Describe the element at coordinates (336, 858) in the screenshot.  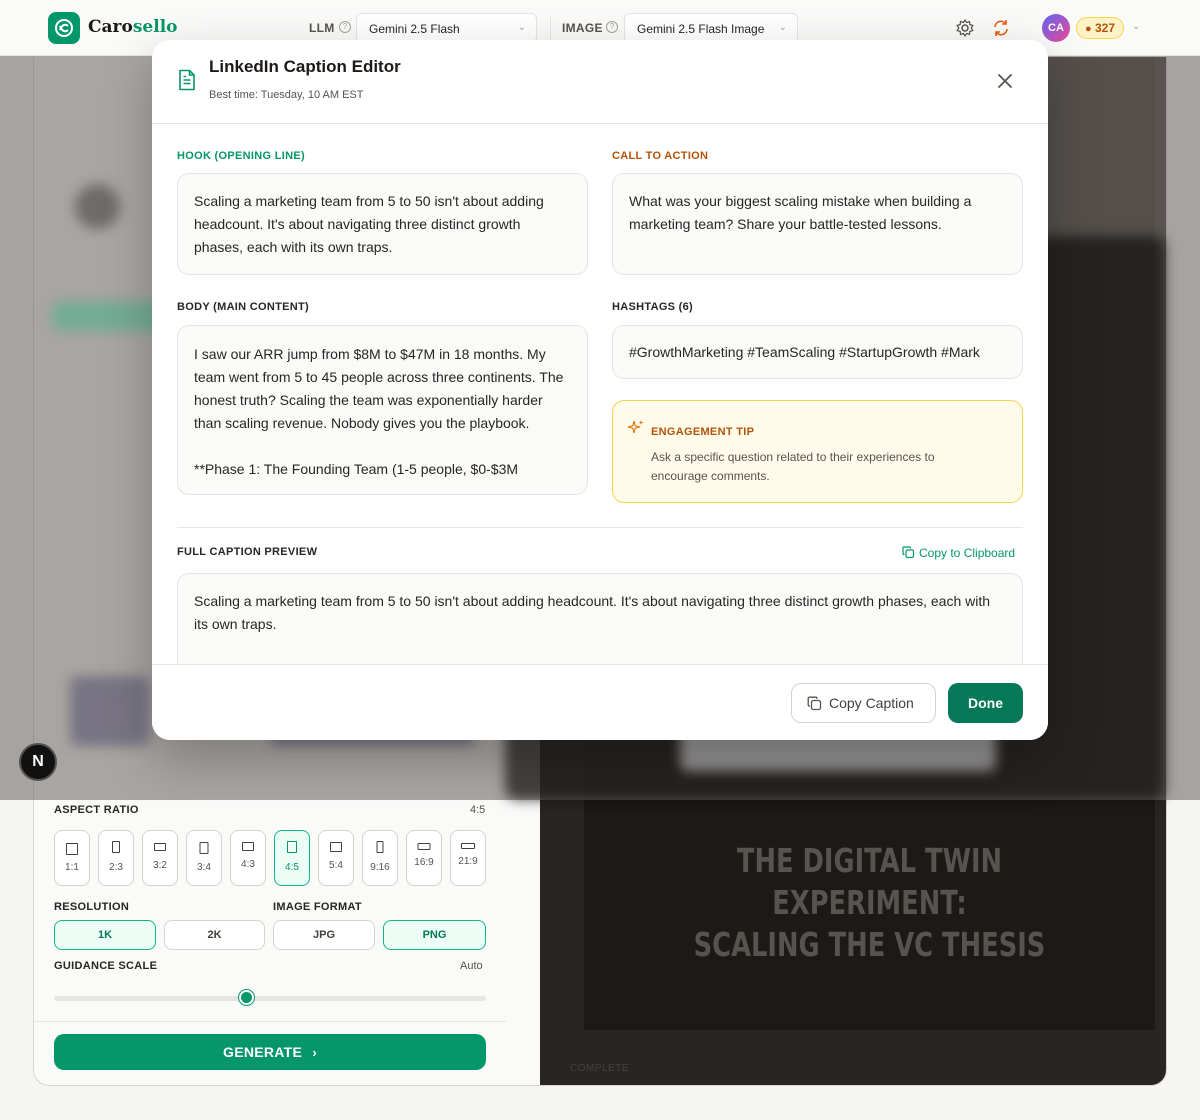
I see `aspect-5-4-button: 5:4` at that location.